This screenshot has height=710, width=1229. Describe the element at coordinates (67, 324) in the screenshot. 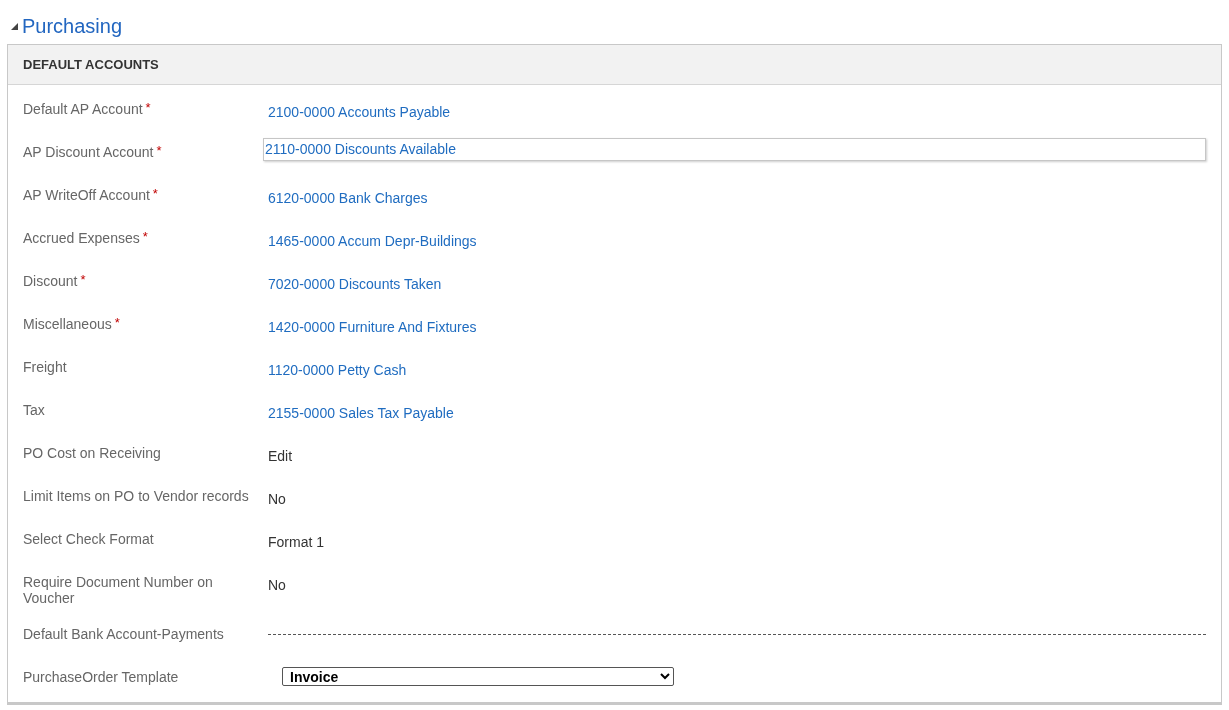

I see `field-label: Miscellaneous` at that location.